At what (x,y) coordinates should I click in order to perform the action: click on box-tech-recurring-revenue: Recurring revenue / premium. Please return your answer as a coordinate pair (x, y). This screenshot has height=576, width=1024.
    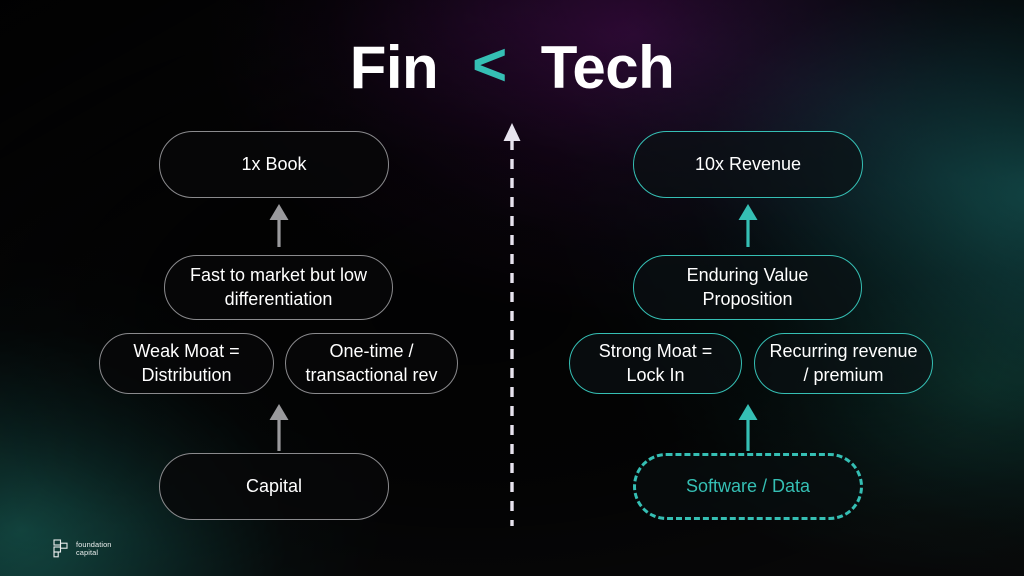
    Looking at the image, I should click on (843, 363).